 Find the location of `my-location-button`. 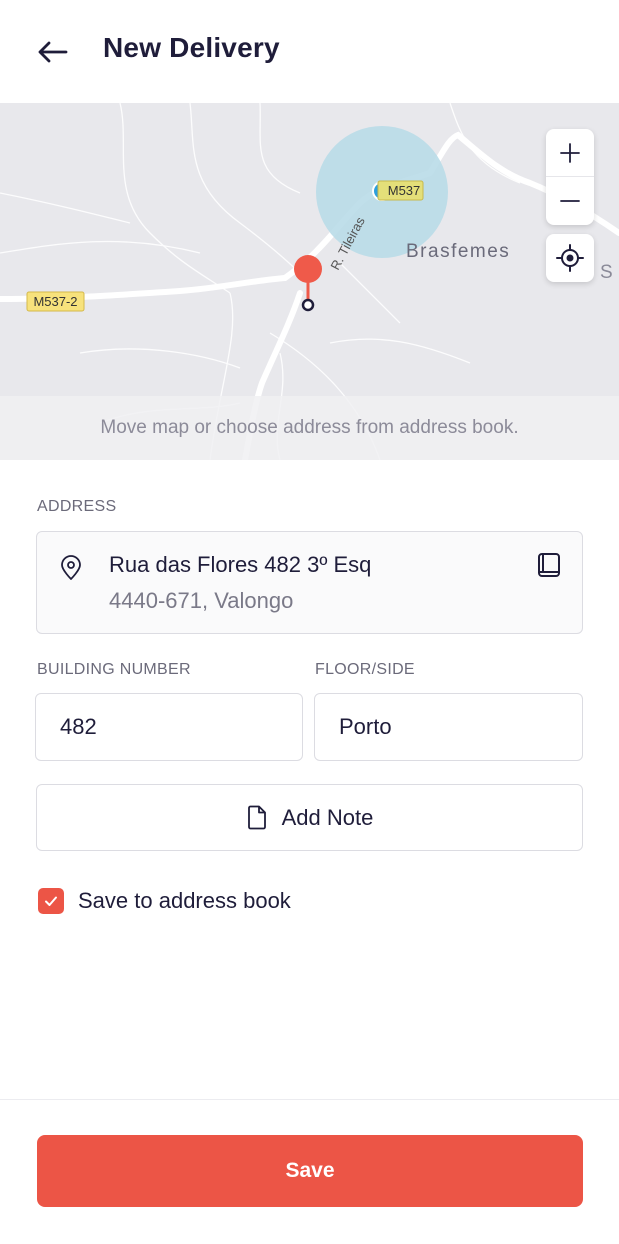

my-location-button is located at coordinates (570, 258).